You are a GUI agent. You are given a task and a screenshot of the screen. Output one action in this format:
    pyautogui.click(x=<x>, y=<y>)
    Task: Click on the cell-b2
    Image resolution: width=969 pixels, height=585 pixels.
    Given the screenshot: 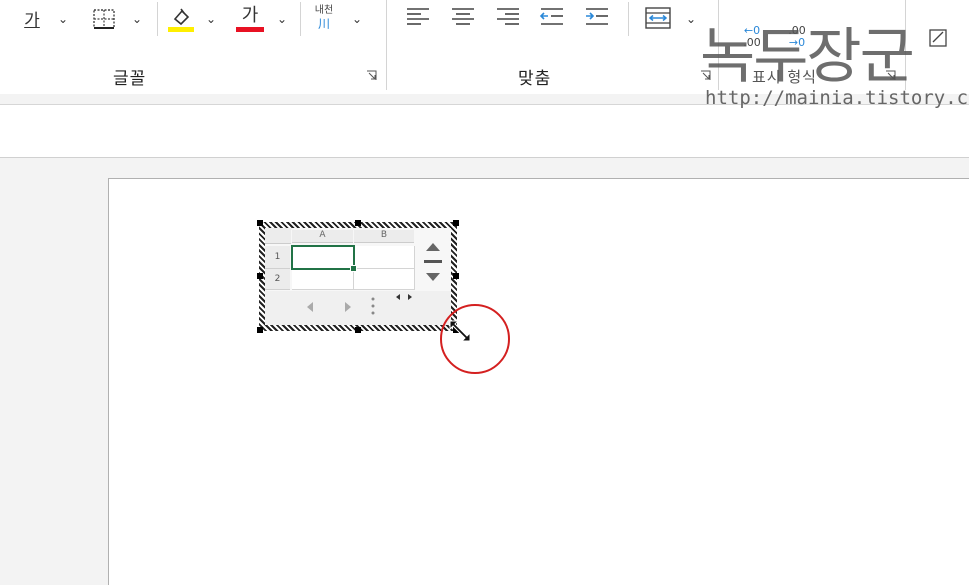 What is the action you would take?
    pyautogui.click(x=384, y=279)
    